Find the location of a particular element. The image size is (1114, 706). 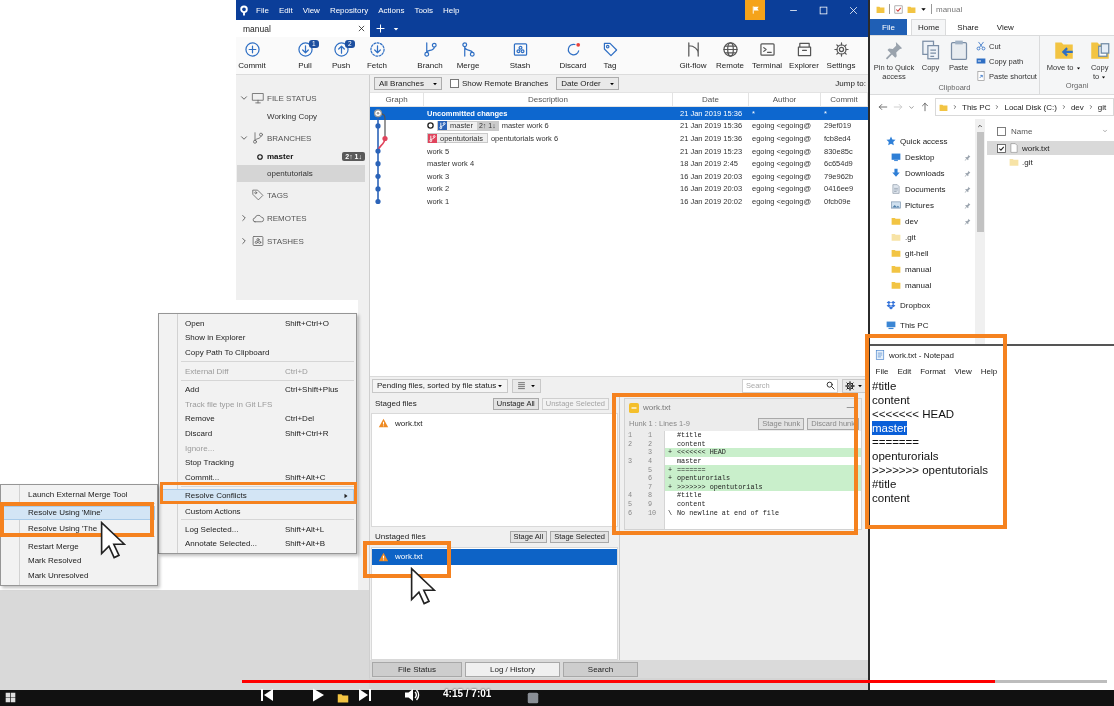

menu-item: Format is located at coordinates (933, 371).